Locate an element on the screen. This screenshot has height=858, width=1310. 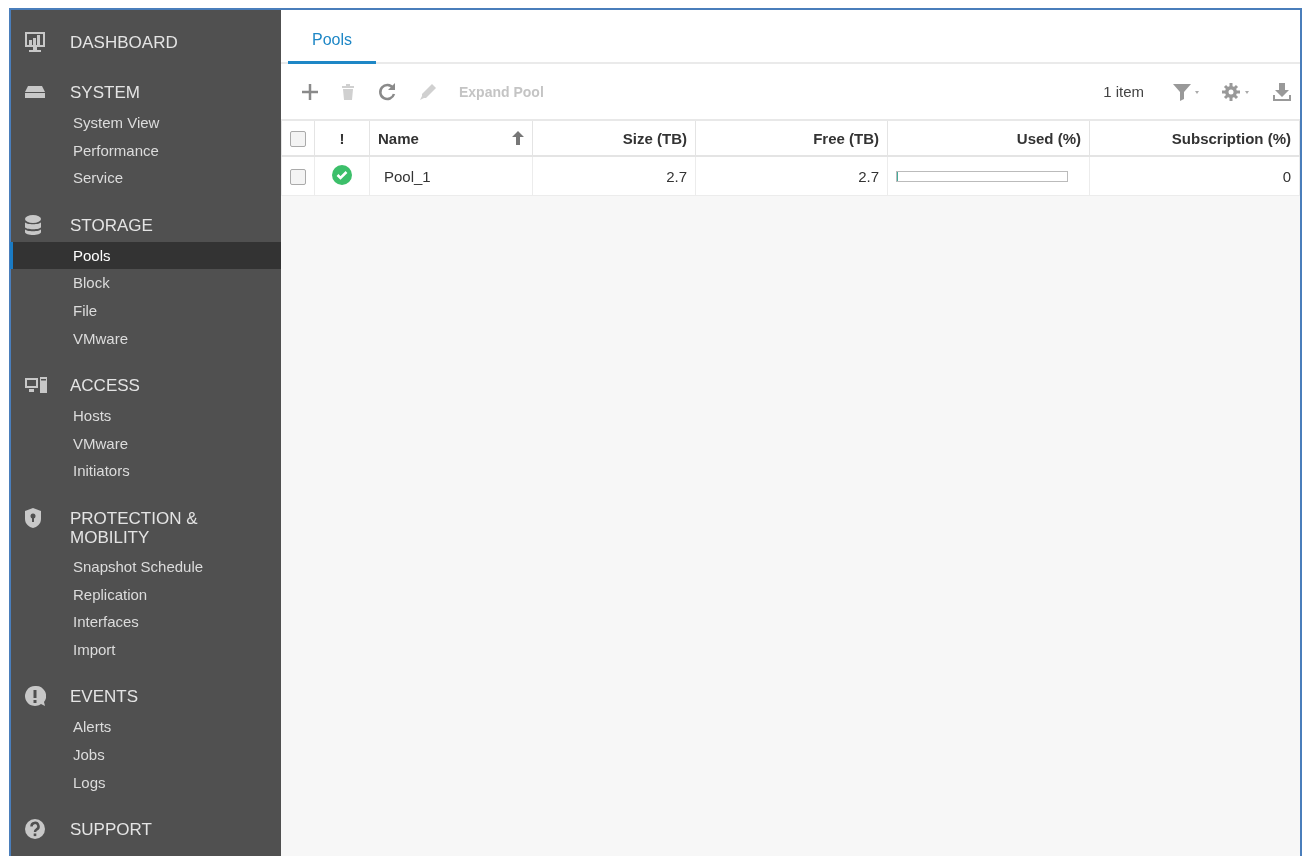
sidebar-item: Interfaces is located at coordinates (145, 622).